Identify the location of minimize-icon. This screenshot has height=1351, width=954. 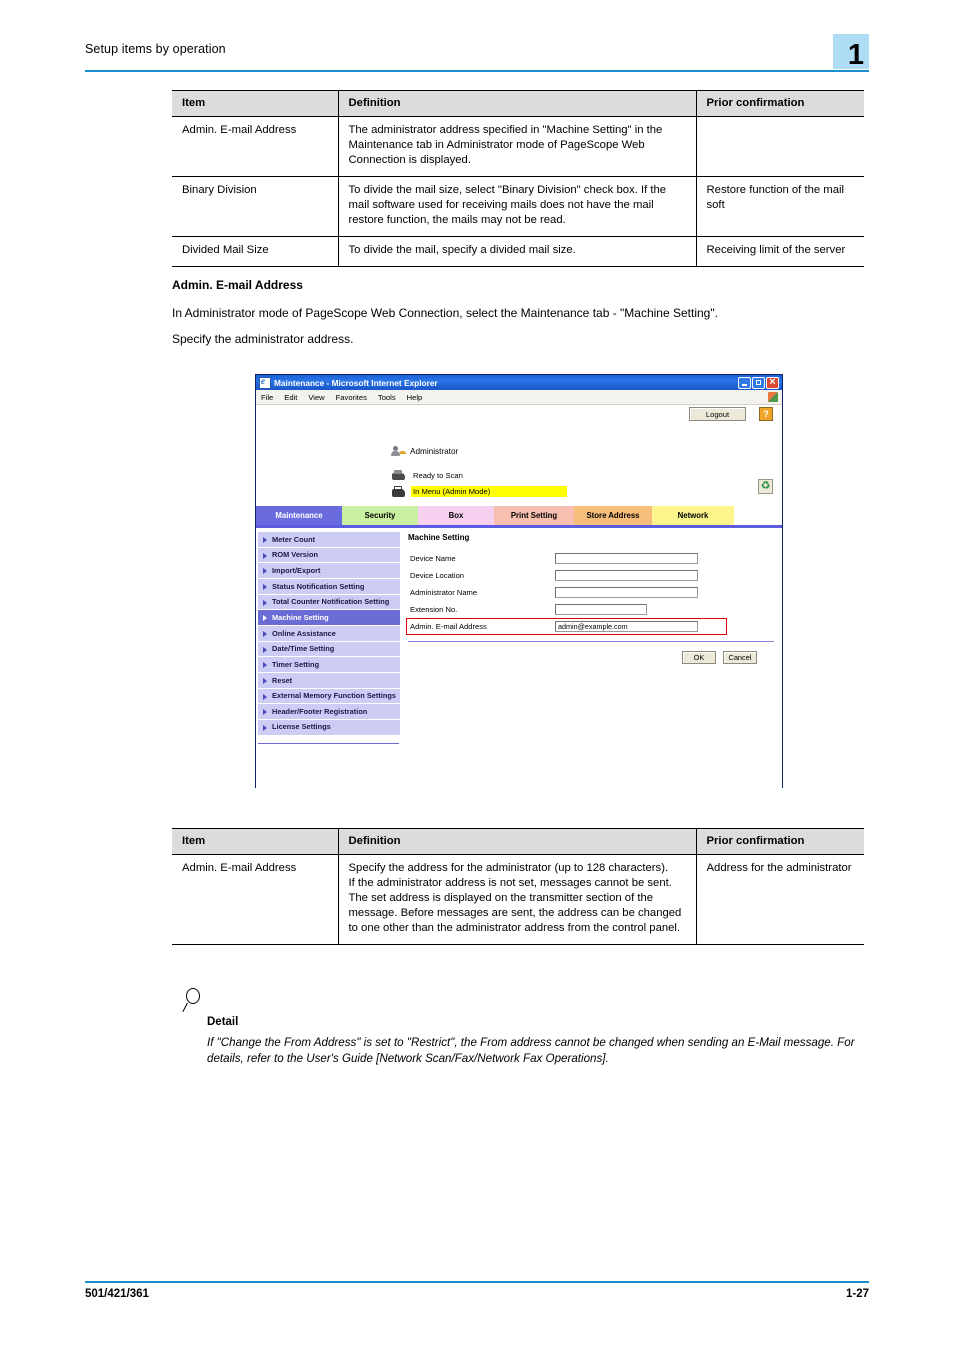
(744, 382).